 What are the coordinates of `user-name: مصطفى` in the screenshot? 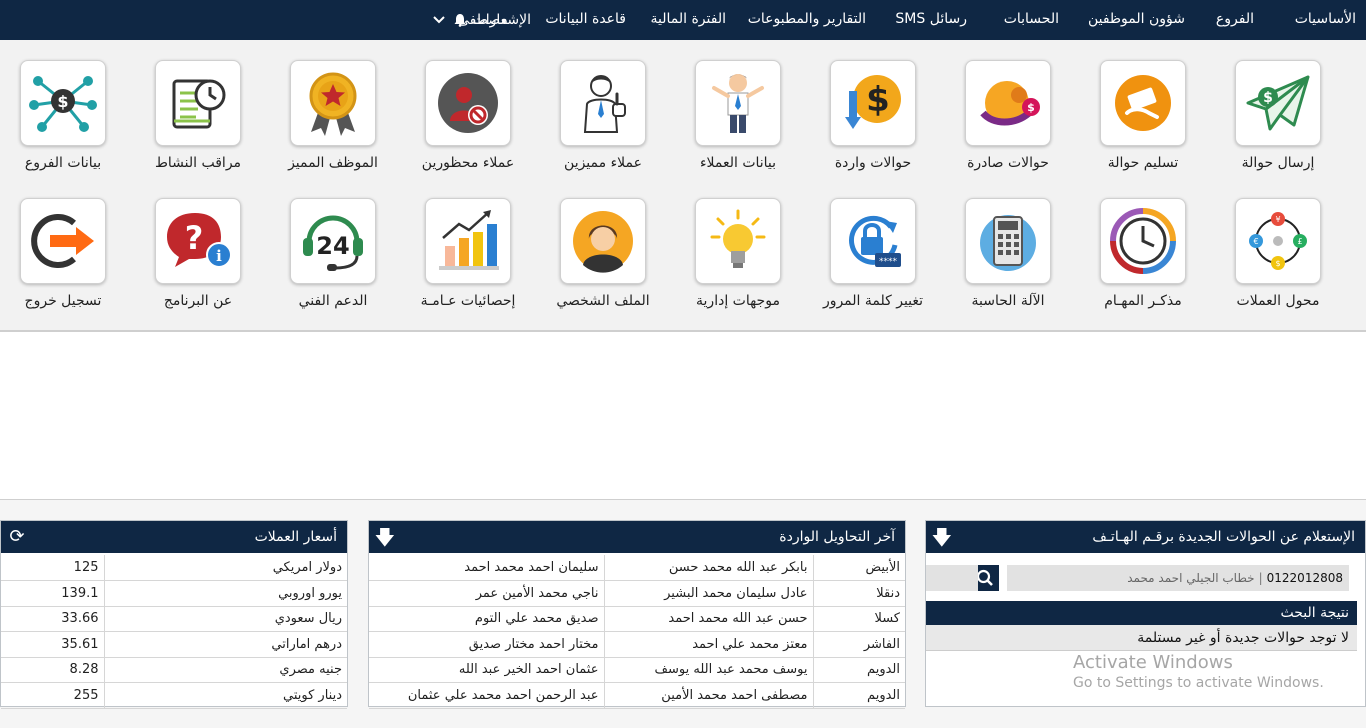 It's located at (483, 20).